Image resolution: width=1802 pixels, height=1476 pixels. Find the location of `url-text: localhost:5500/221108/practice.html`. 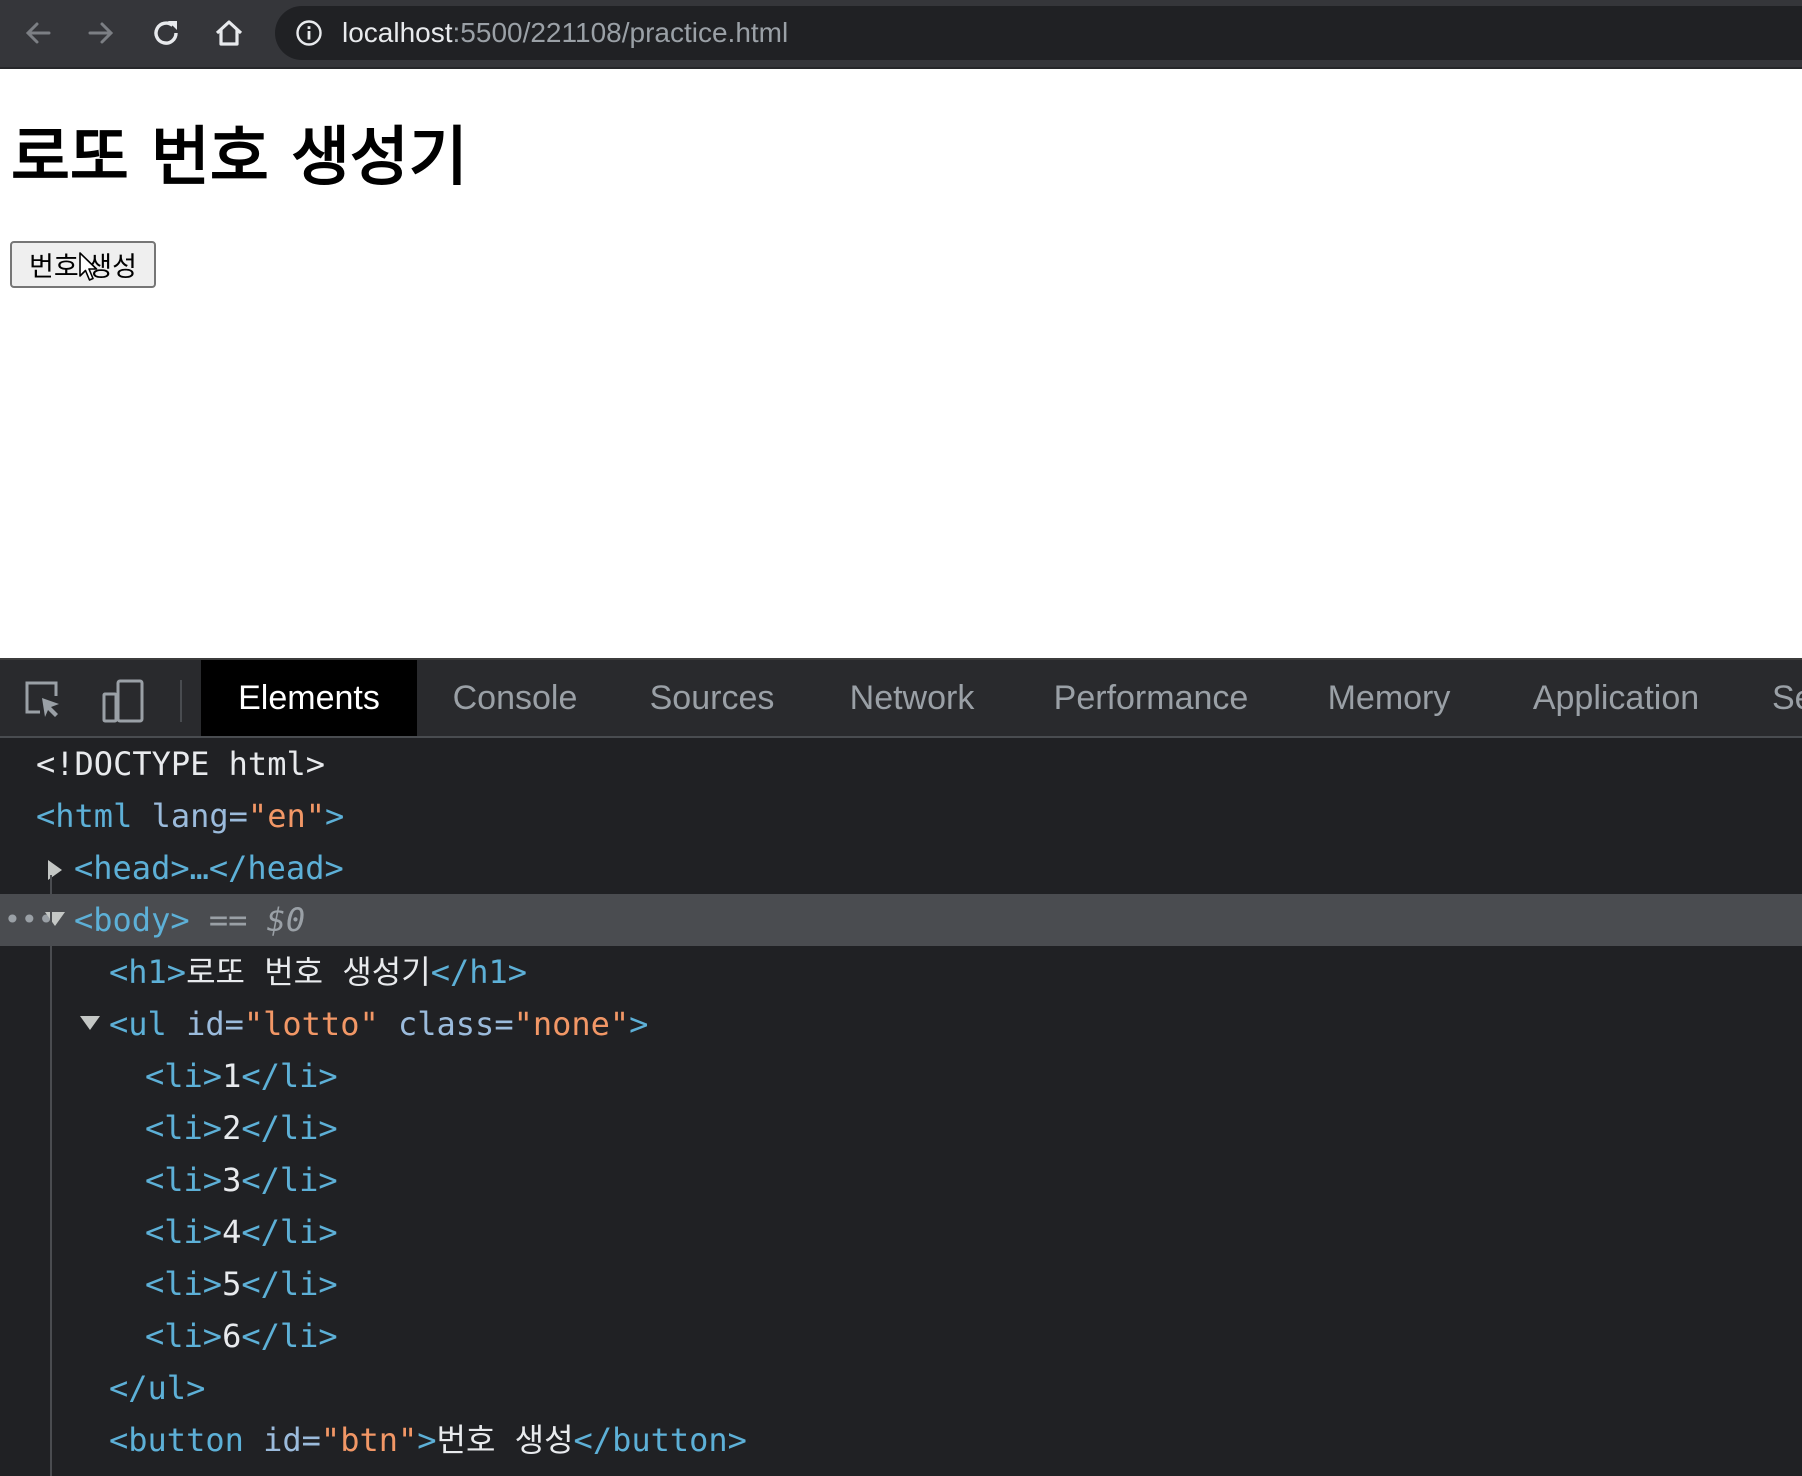

url-text: localhost:5500/221108/practice.html is located at coordinates (565, 33).